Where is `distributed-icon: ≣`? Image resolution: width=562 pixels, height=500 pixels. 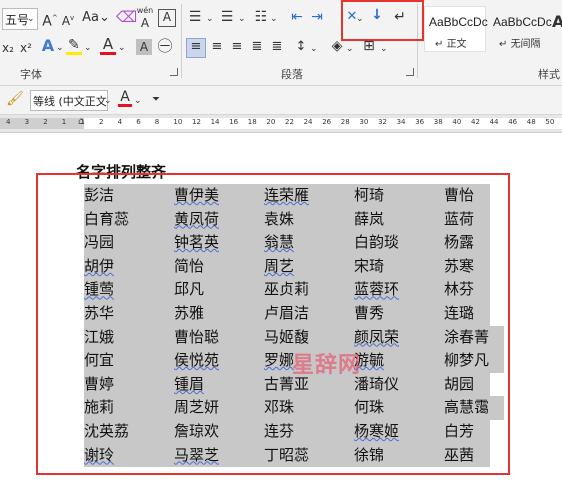
distributed-icon: ≣ is located at coordinates (277, 47).